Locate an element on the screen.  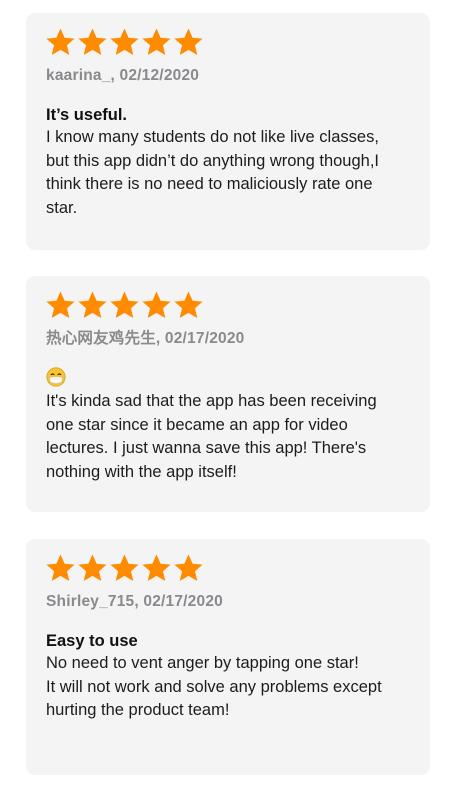
review-title: It’s useful. is located at coordinates (86, 115).